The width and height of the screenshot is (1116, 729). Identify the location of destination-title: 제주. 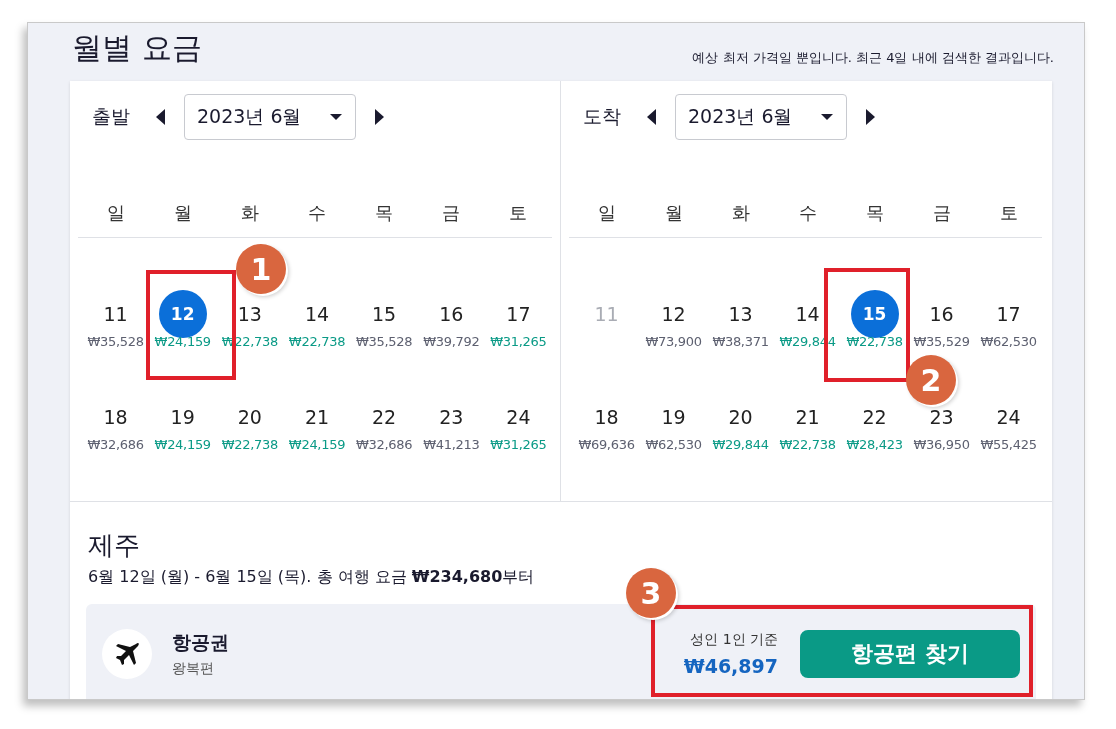
(114, 545).